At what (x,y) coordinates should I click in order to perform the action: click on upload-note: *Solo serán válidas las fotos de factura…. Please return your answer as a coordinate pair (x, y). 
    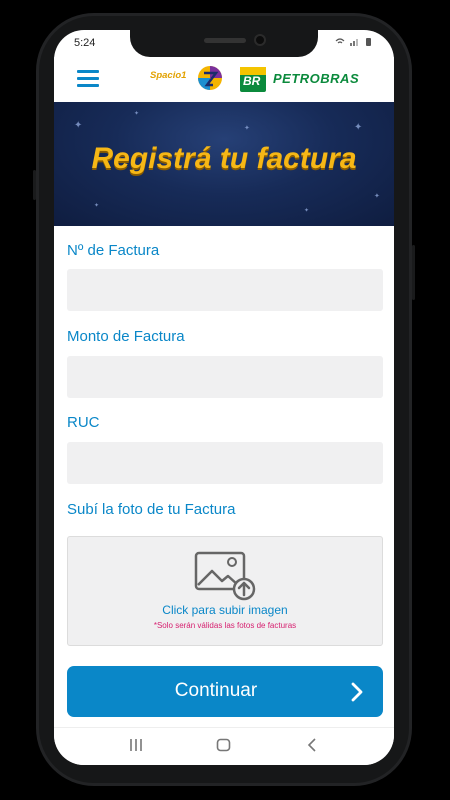
    Looking at the image, I should click on (225, 625).